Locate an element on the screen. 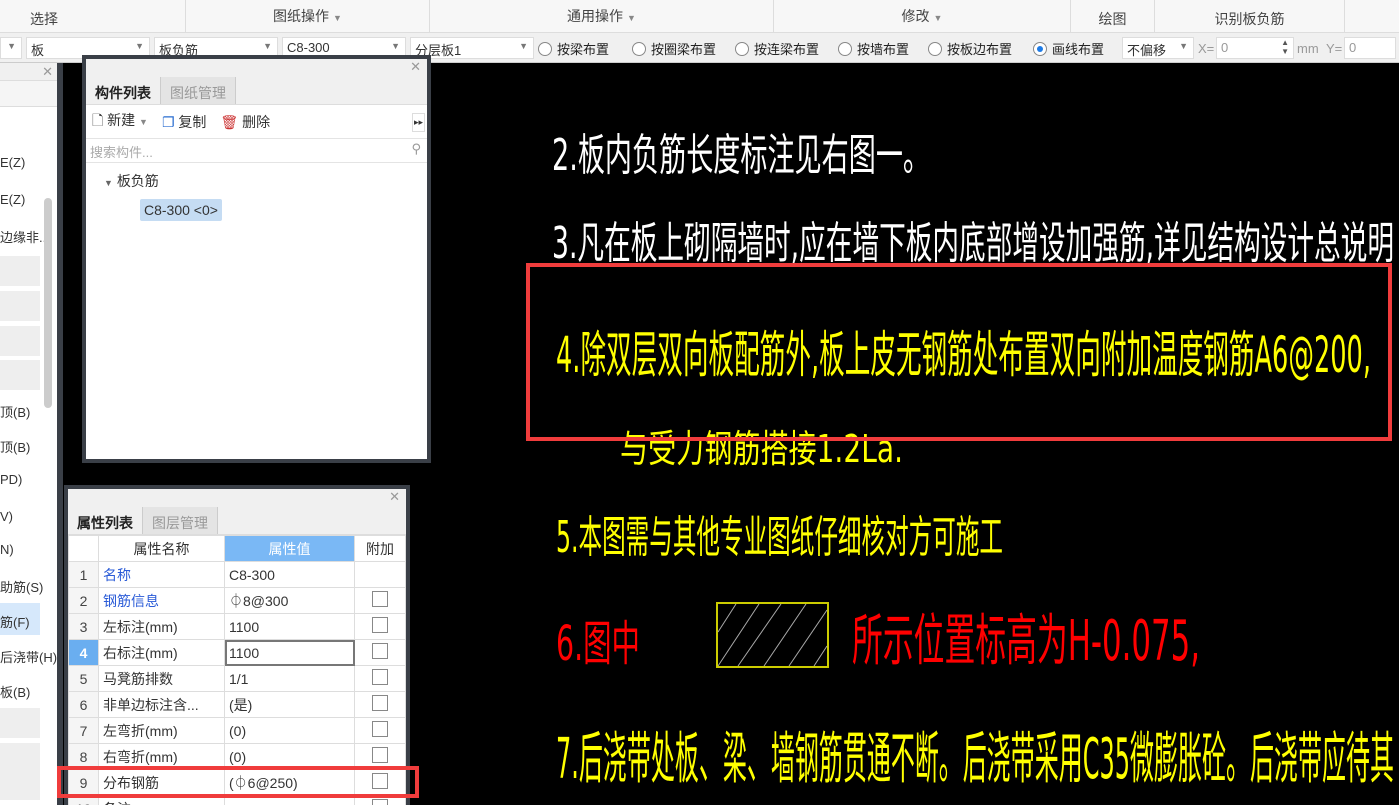 The image size is (1399, 805). search-input: 搜索构件... ⚲ is located at coordinates (256, 151).